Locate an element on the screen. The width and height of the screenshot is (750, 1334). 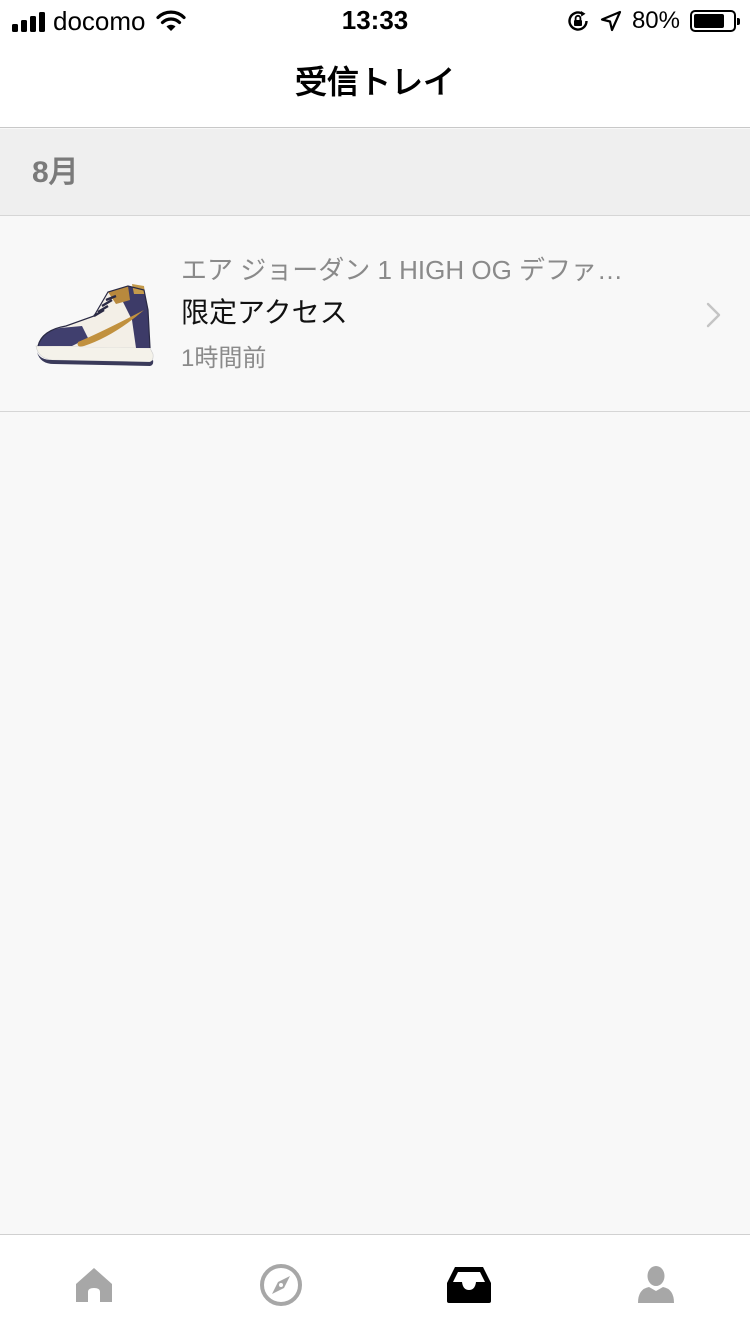
battery-fill is located at coordinates (709, 21).